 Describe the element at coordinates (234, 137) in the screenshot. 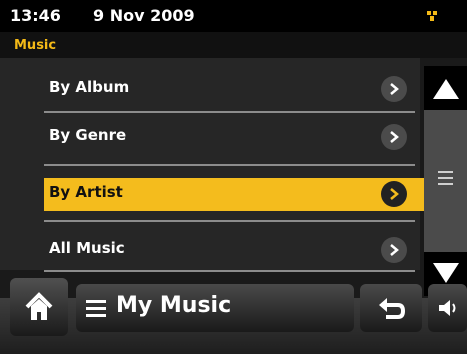

I see `menu-item-by-genre: By Genre` at that location.